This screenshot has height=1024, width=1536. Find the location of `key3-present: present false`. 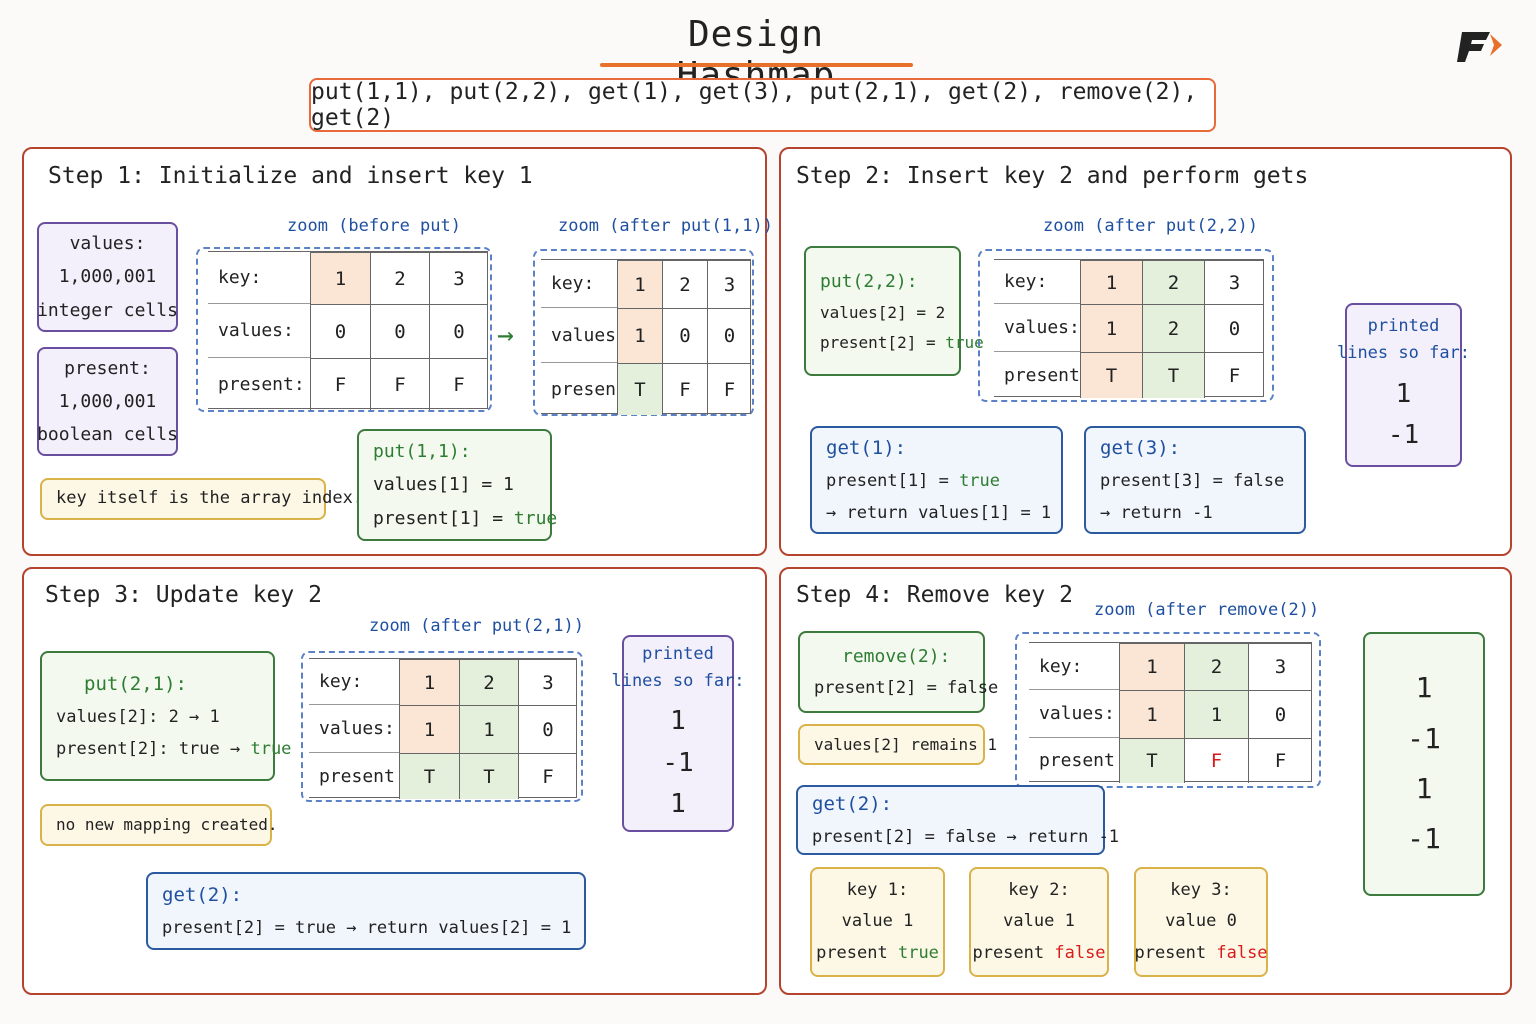

key3-present: present false is located at coordinates (1200, 953).